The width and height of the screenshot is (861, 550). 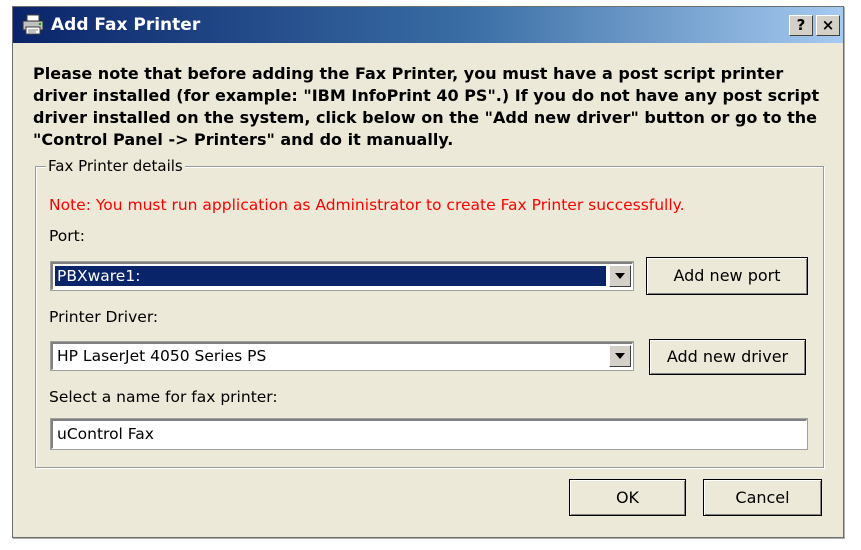 What do you see at coordinates (115, 166) in the screenshot?
I see `group-legend: Fax Printer details` at bounding box center [115, 166].